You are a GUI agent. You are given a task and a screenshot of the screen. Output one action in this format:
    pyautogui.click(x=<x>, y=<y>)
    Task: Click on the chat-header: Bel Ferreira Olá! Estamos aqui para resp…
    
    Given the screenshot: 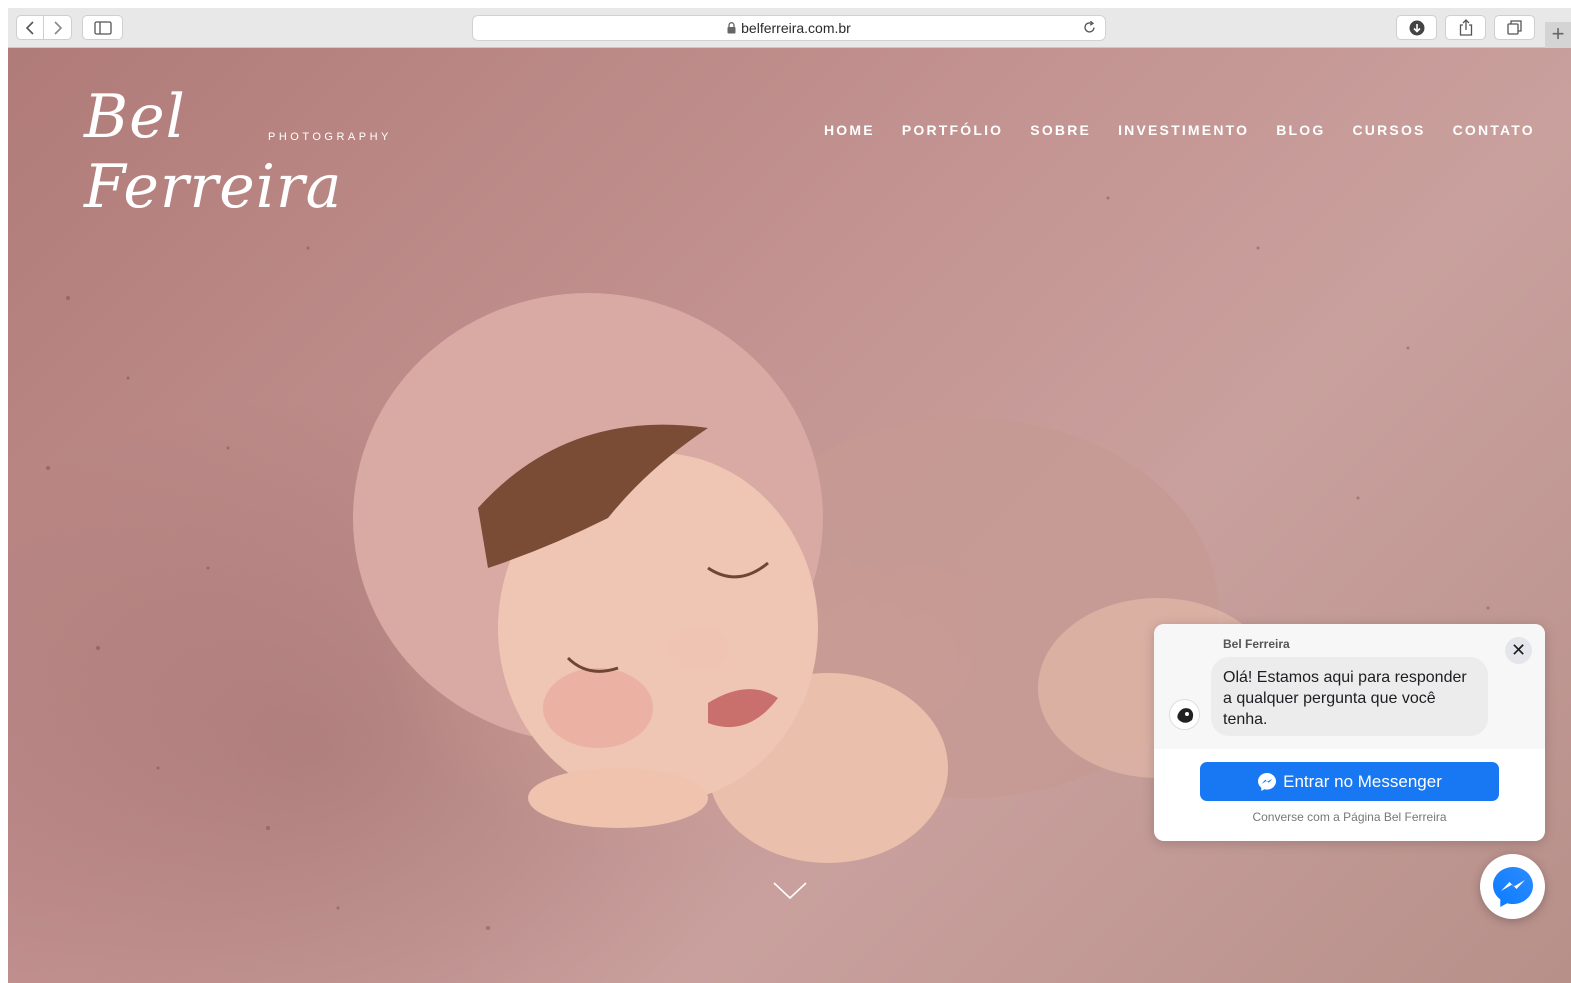 What is the action you would take?
    pyautogui.click(x=1349, y=686)
    